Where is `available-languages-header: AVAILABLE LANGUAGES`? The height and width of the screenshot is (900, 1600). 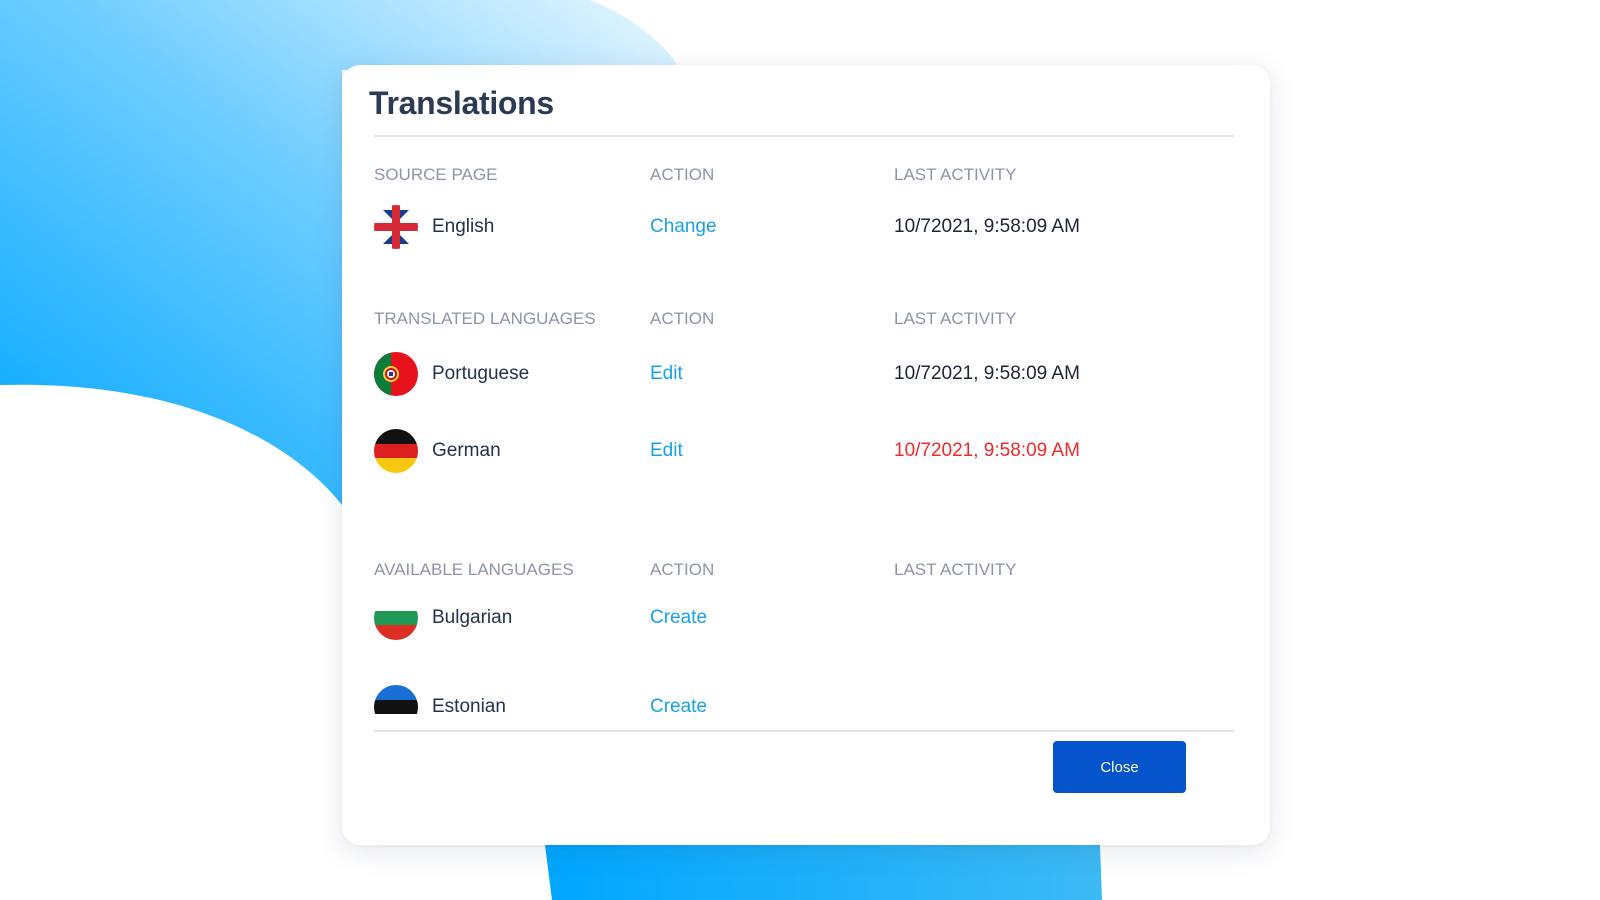
available-languages-header: AVAILABLE LANGUAGES is located at coordinates (474, 569).